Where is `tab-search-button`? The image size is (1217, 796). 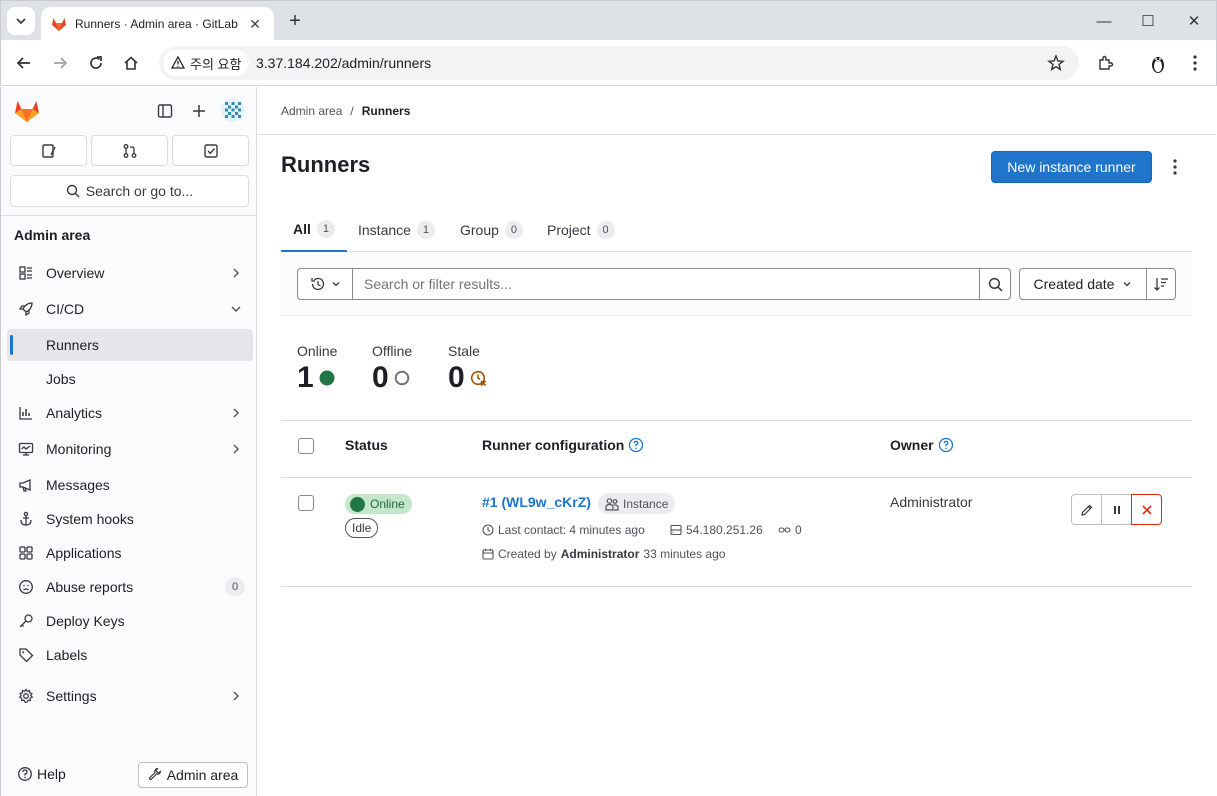
tab-search-button is located at coordinates (21, 21).